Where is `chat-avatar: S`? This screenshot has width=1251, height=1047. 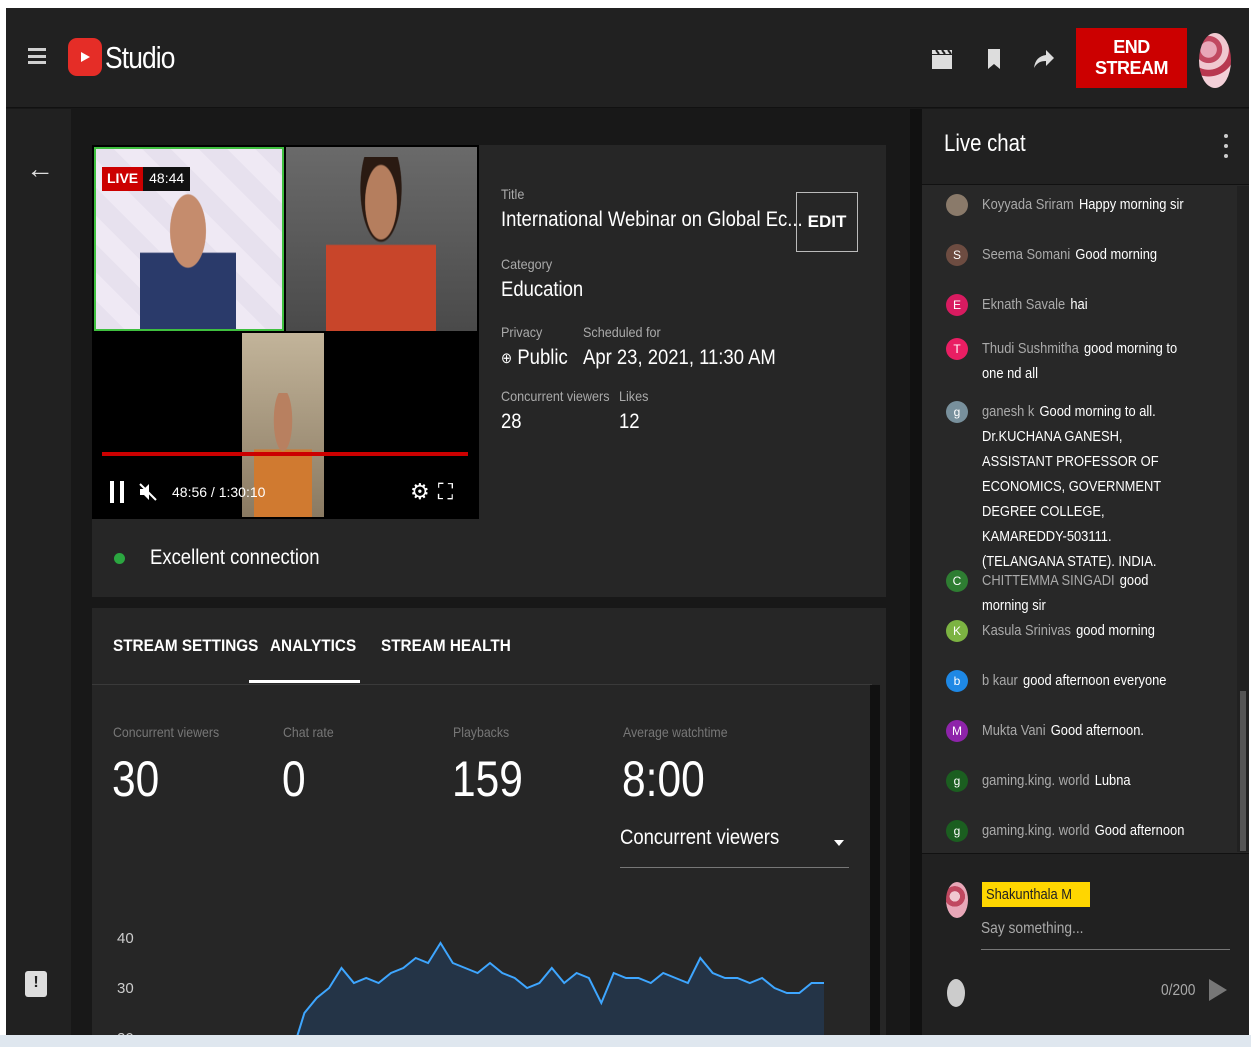
chat-avatar: S is located at coordinates (957, 255).